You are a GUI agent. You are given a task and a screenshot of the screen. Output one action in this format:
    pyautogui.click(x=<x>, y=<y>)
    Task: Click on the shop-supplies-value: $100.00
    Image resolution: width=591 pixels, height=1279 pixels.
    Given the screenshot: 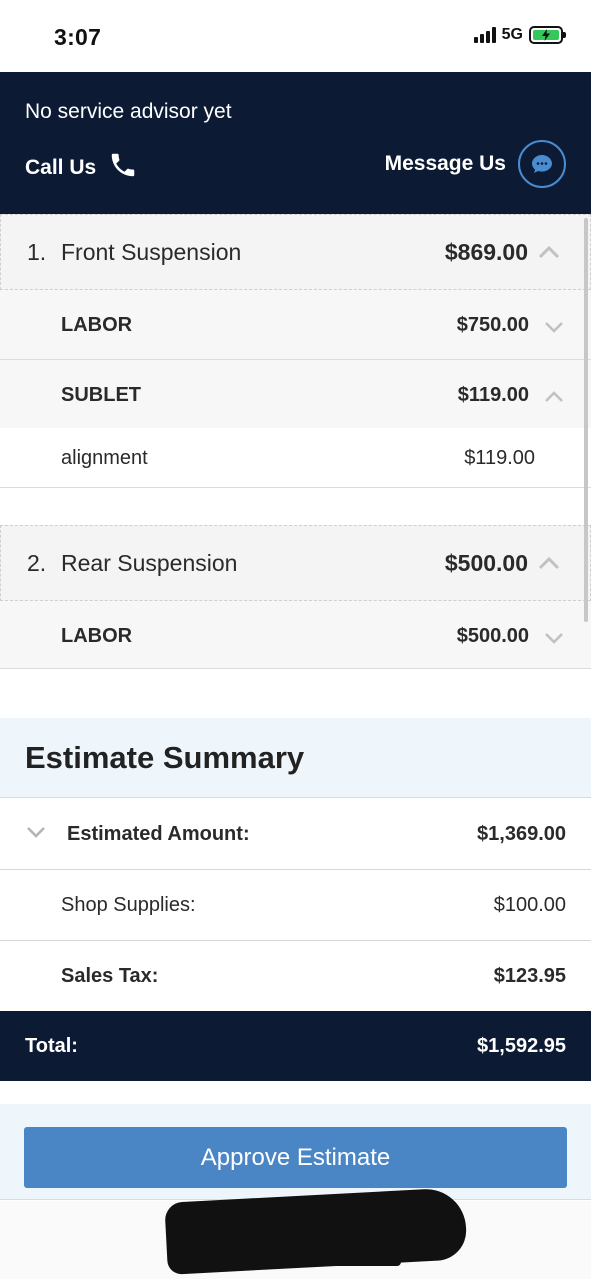 What is the action you would take?
    pyautogui.click(x=529, y=905)
    